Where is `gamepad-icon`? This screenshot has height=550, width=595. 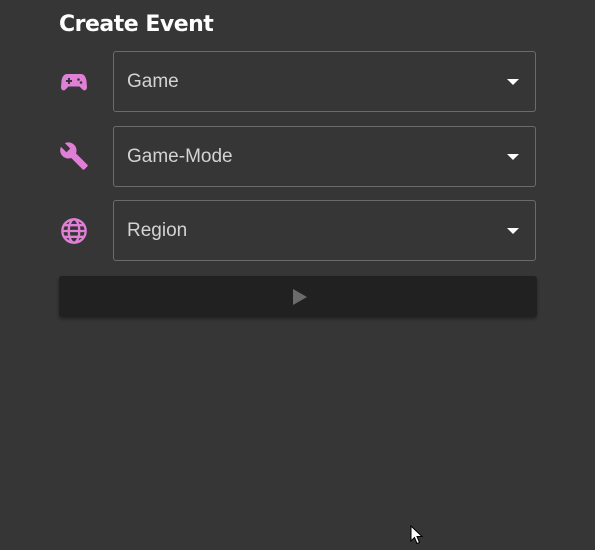 gamepad-icon is located at coordinates (74, 82).